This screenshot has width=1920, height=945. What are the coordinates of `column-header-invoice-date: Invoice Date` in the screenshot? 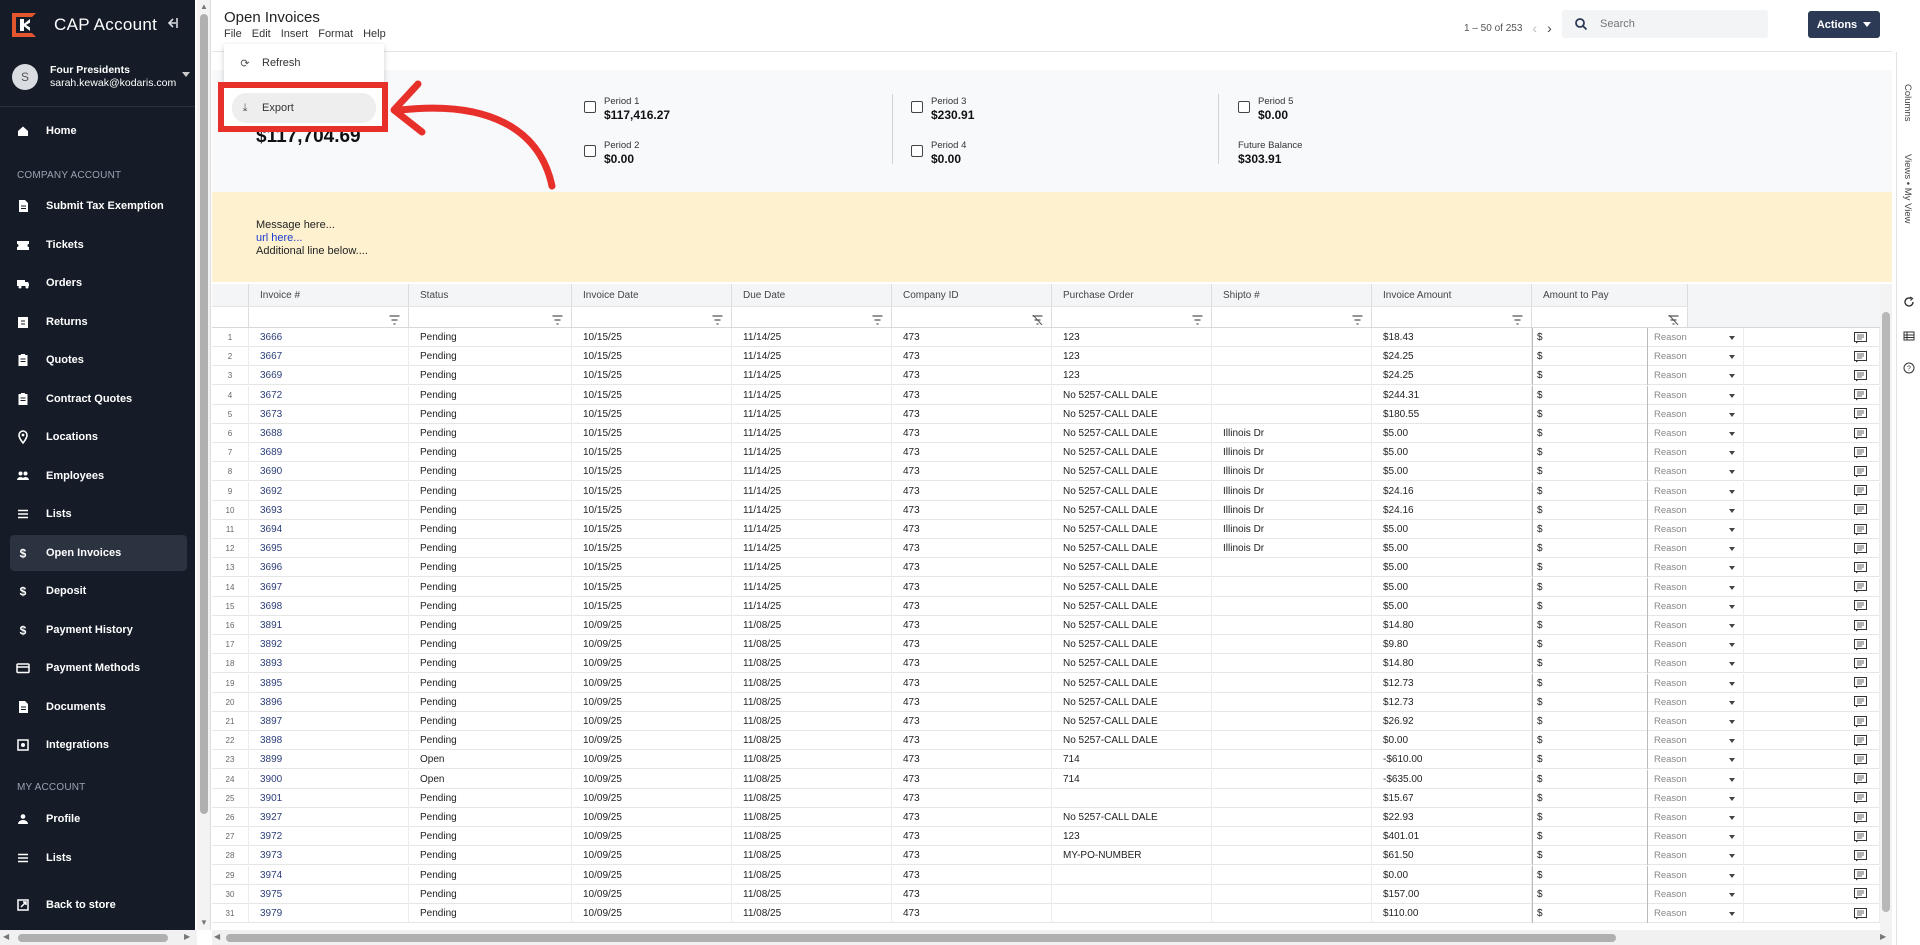 It's located at (652, 295).